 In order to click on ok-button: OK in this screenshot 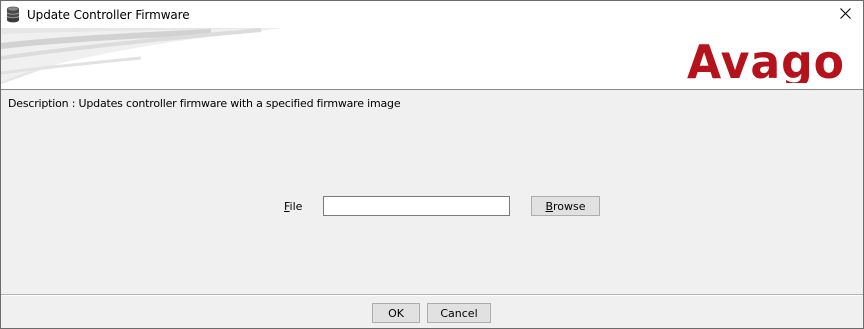, I will do `click(396, 313)`.